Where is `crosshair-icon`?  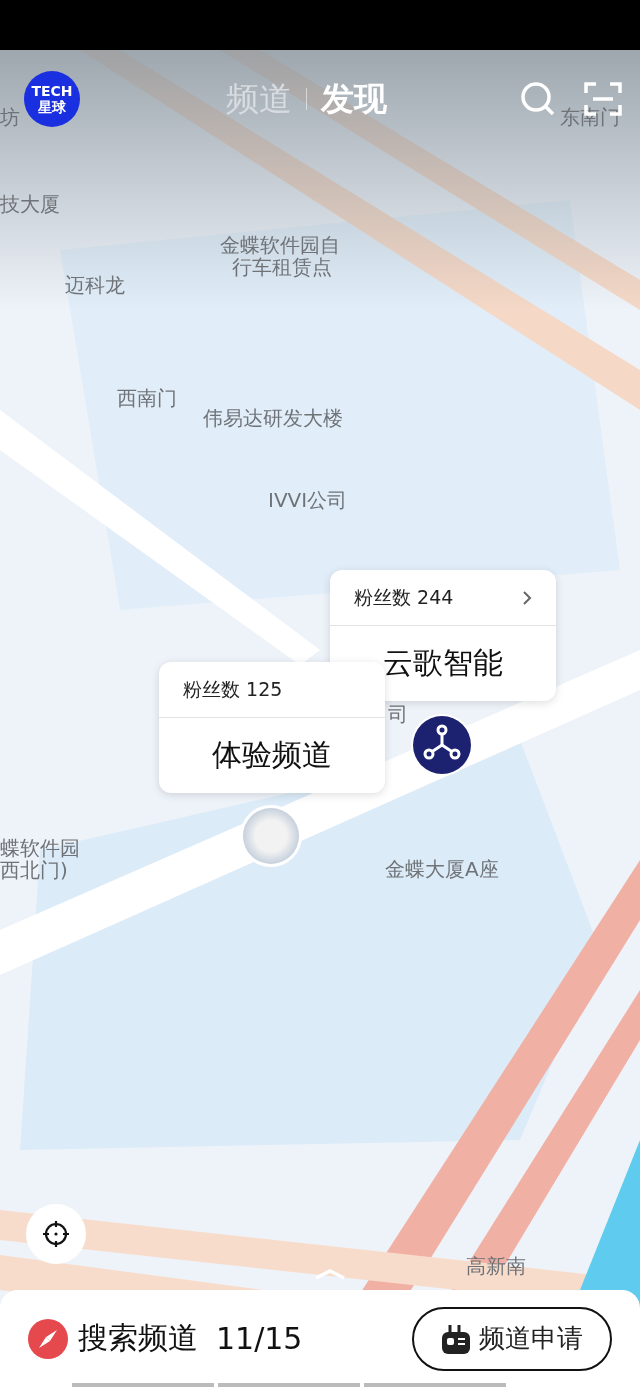
crosshair-icon is located at coordinates (56, 1234).